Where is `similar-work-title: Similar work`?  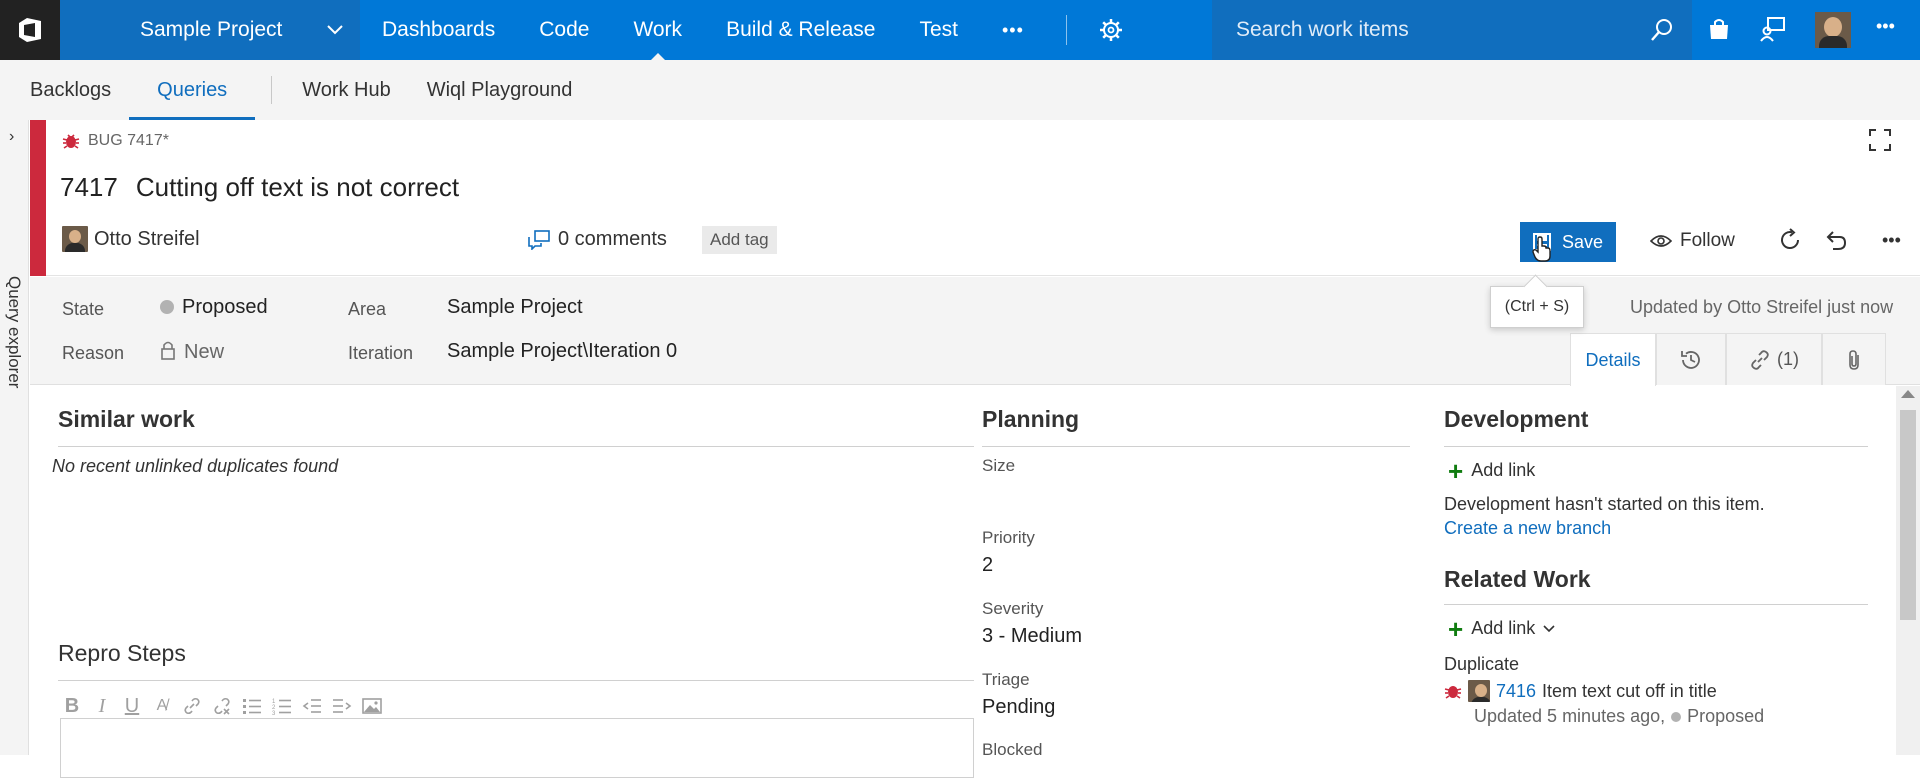
similar-work-title: Similar work is located at coordinates (126, 419).